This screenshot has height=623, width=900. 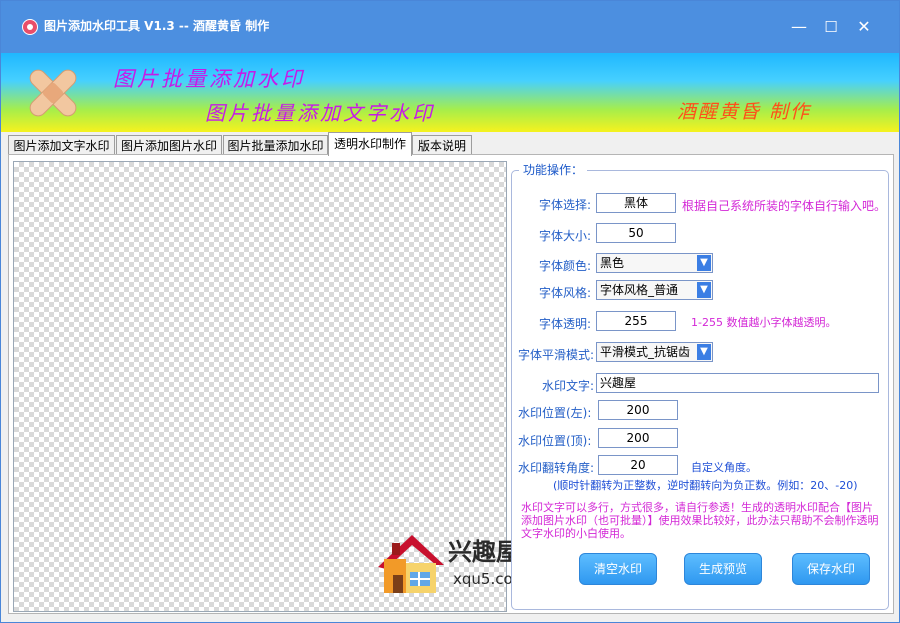 What do you see at coordinates (169, 145) in the screenshot?
I see `tab-image-watermark: 图片添加图片水印` at bounding box center [169, 145].